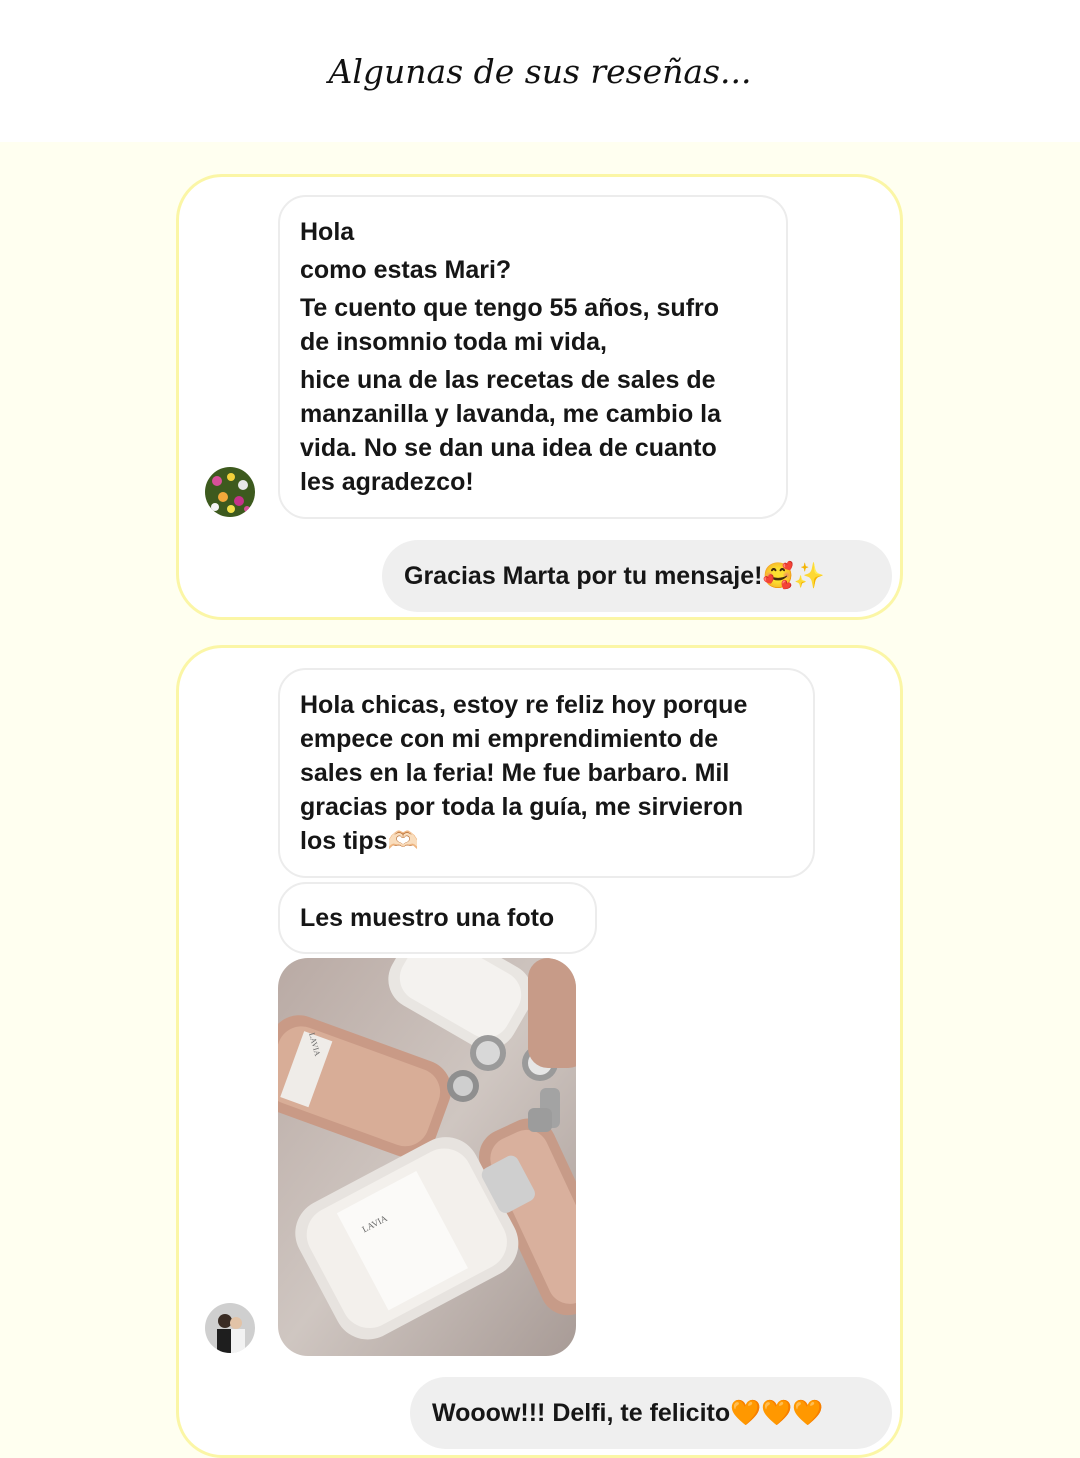  What do you see at coordinates (510, 308) in the screenshot?
I see `message-line: Te cuento que tengo 55 años, sufro` at bounding box center [510, 308].